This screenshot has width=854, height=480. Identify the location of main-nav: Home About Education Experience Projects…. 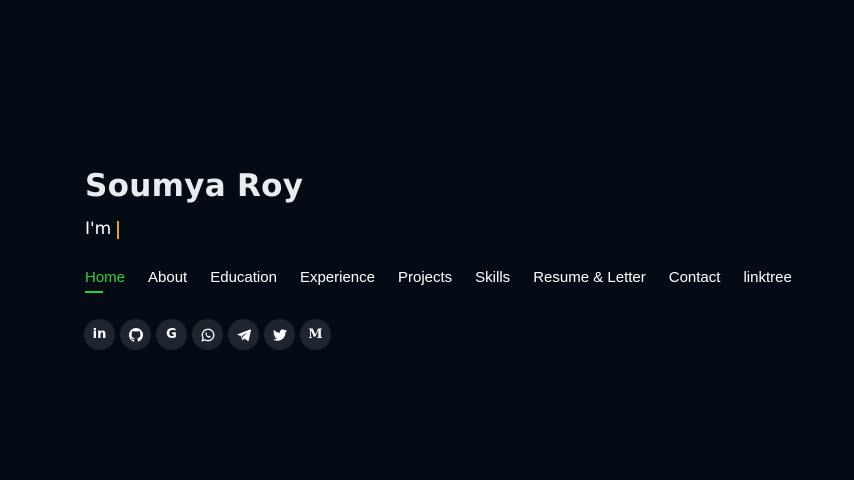
(450, 280).